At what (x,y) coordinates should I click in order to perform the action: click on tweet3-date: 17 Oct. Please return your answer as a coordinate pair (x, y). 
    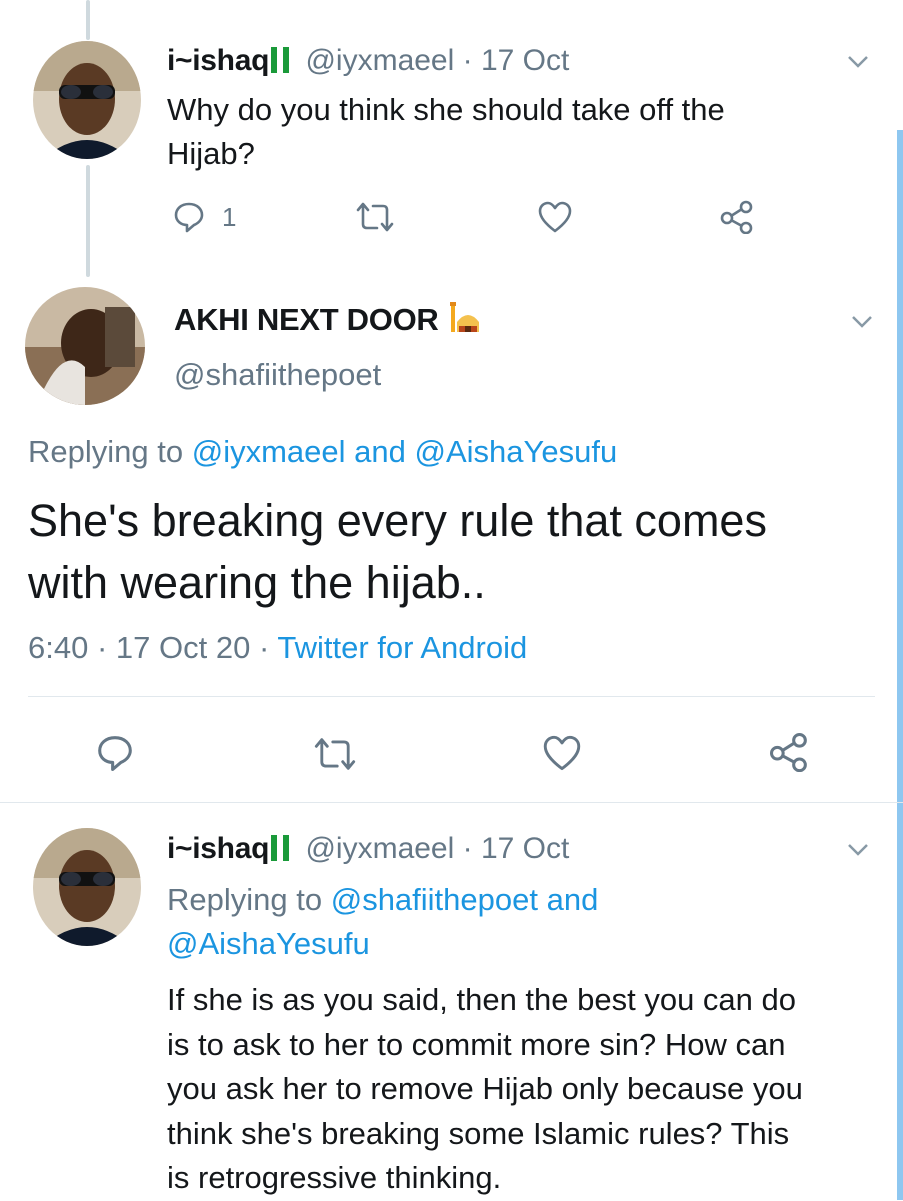
    Looking at the image, I should click on (525, 848).